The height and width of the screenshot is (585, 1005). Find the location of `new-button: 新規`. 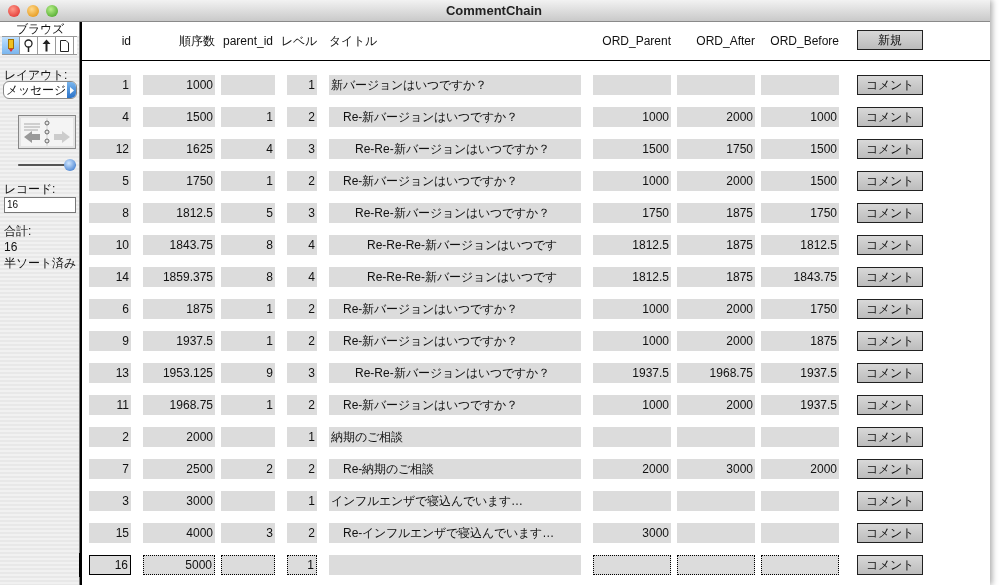

new-button: 新規 is located at coordinates (890, 40).